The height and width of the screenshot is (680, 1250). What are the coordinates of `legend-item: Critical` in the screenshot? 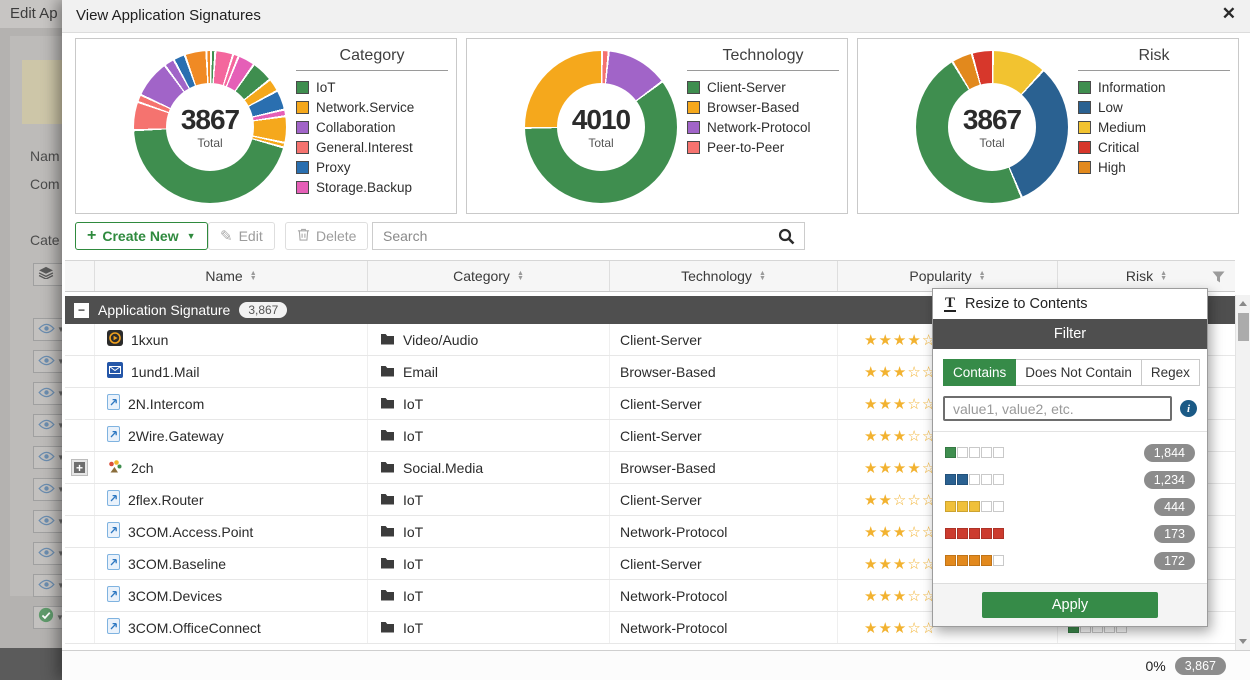 It's located at (1154, 147).